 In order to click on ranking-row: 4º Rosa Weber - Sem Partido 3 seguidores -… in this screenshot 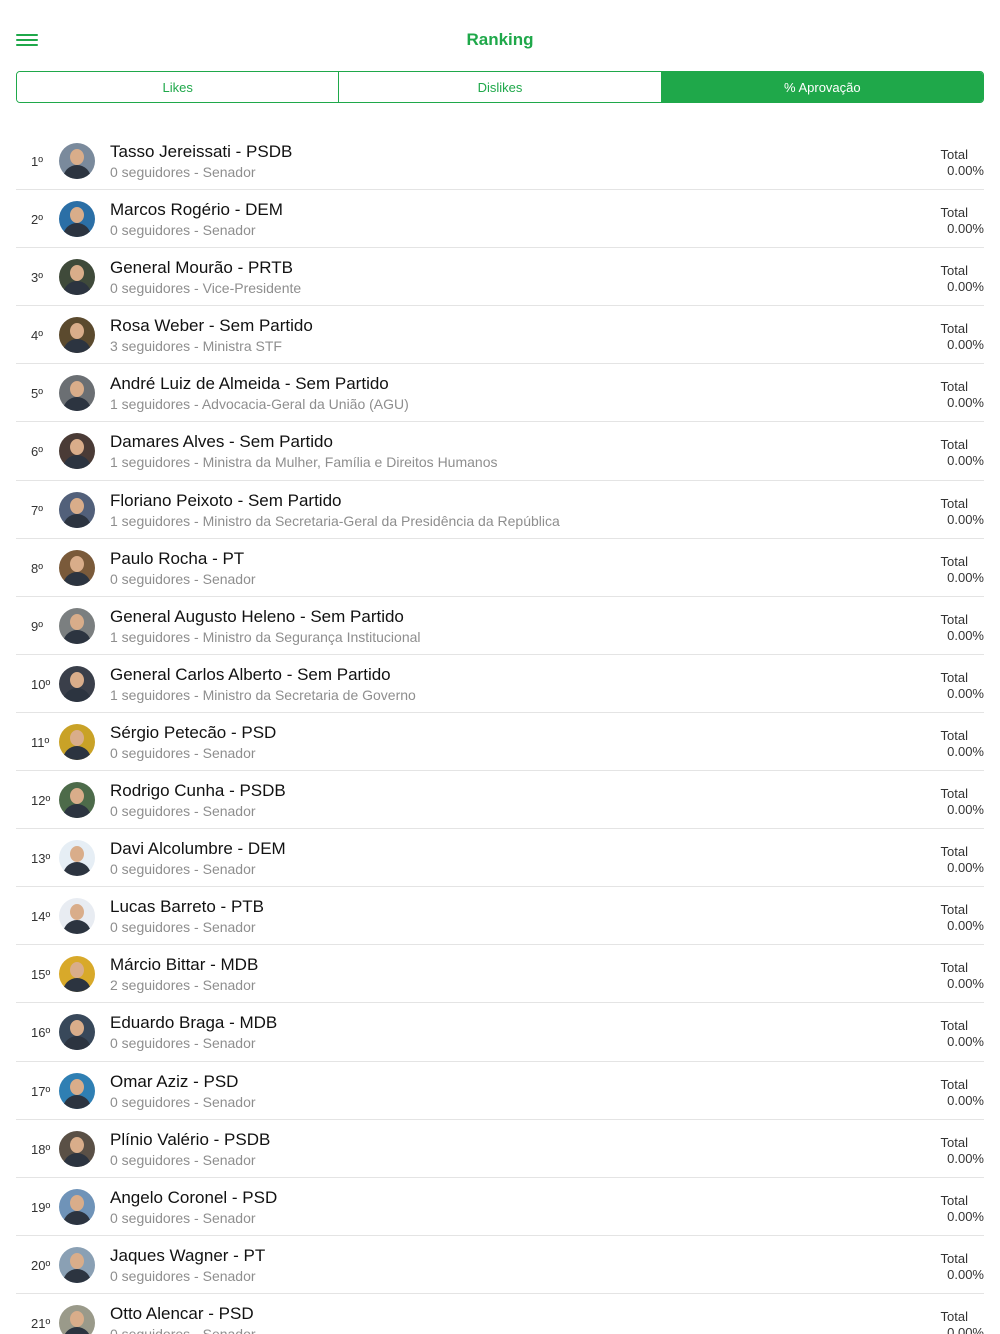, I will do `click(500, 335)`.